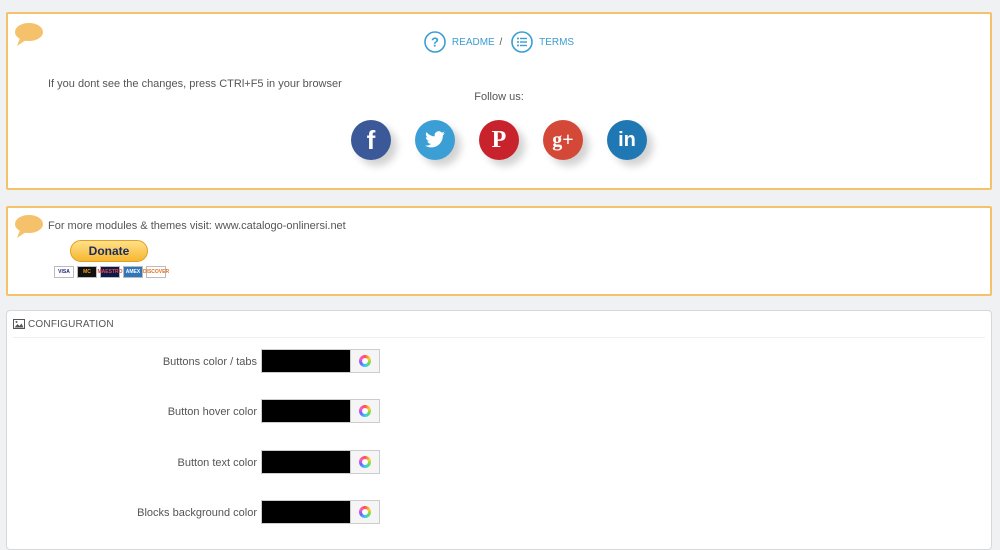 The width and height of the screenshot is (1000, 550). I want to click on twitter-button, so click(435, 140).